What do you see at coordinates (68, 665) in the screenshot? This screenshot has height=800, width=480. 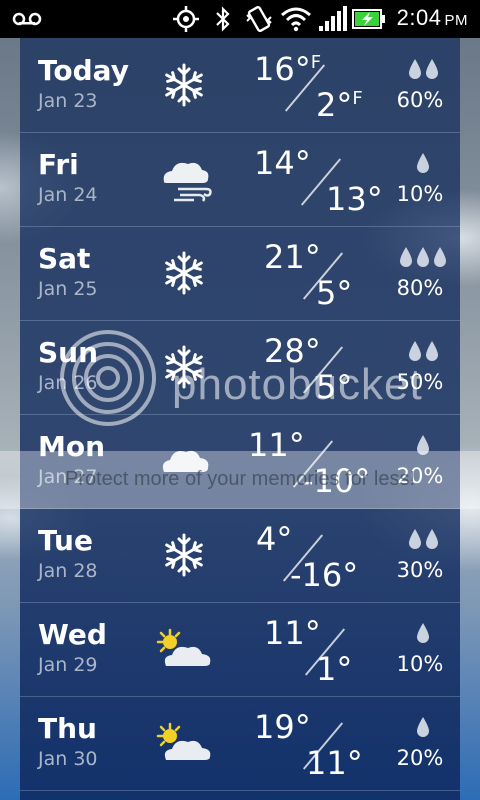 I see `day-date: Jan 29` at bounding box center [68, 665].